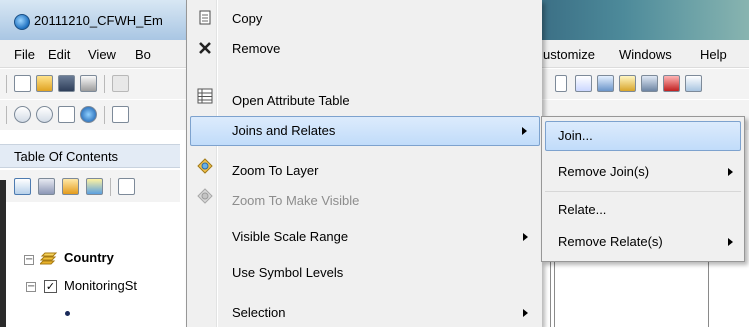 The height and width of the screenshot is (327, 749). What do you see at coordinates (205, 48) in the screenshot?
I see `remove-x-icon` at bounding box center [205, 48].